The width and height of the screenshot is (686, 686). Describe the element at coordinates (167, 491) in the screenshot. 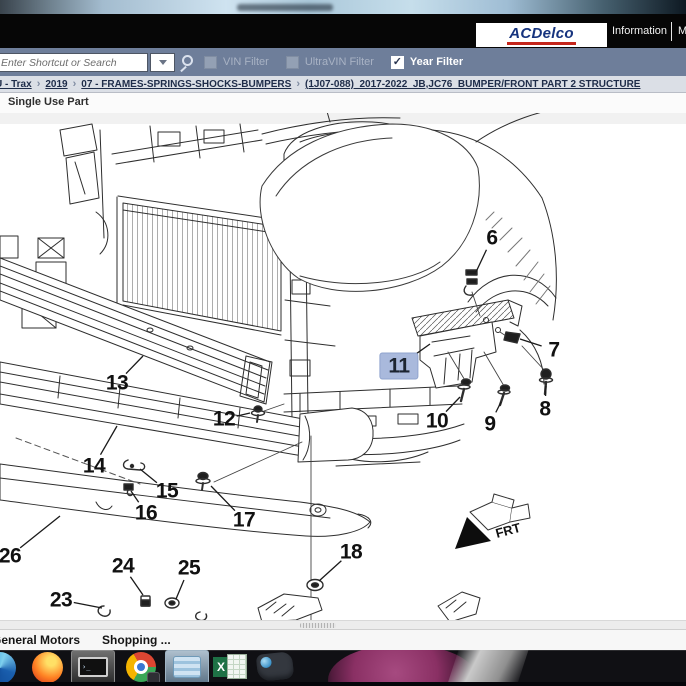

I see `callout-15: 15` at that location.